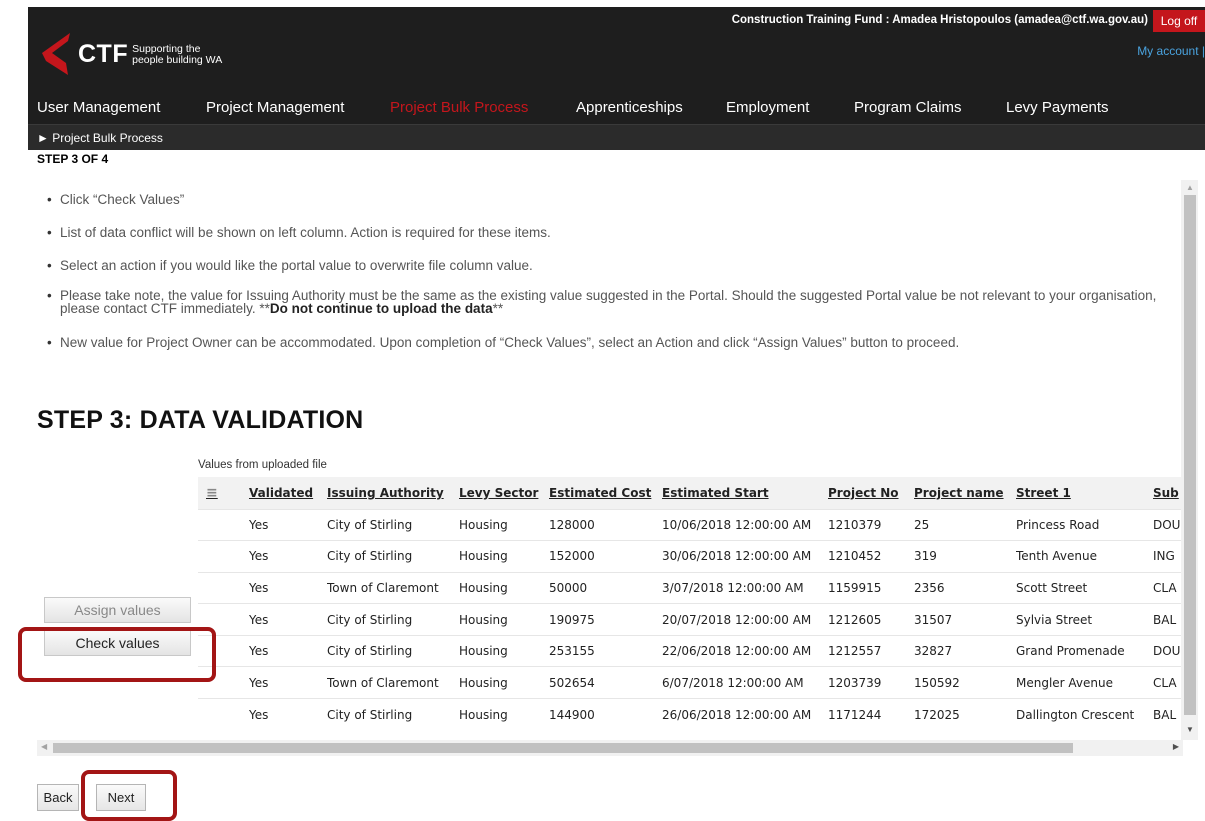 The height and width of the screenshot is (821, 1205). Describe the element at coordinates (965, 556) in the screenshot. I see `table-cell: 319` at that location.